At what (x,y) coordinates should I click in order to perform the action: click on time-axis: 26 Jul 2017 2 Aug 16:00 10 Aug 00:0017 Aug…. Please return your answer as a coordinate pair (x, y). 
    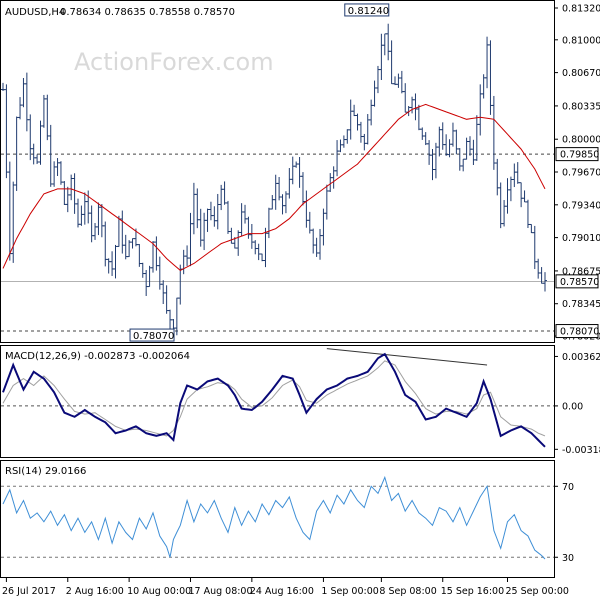
    Looking at the image, I should click on (285, 587).